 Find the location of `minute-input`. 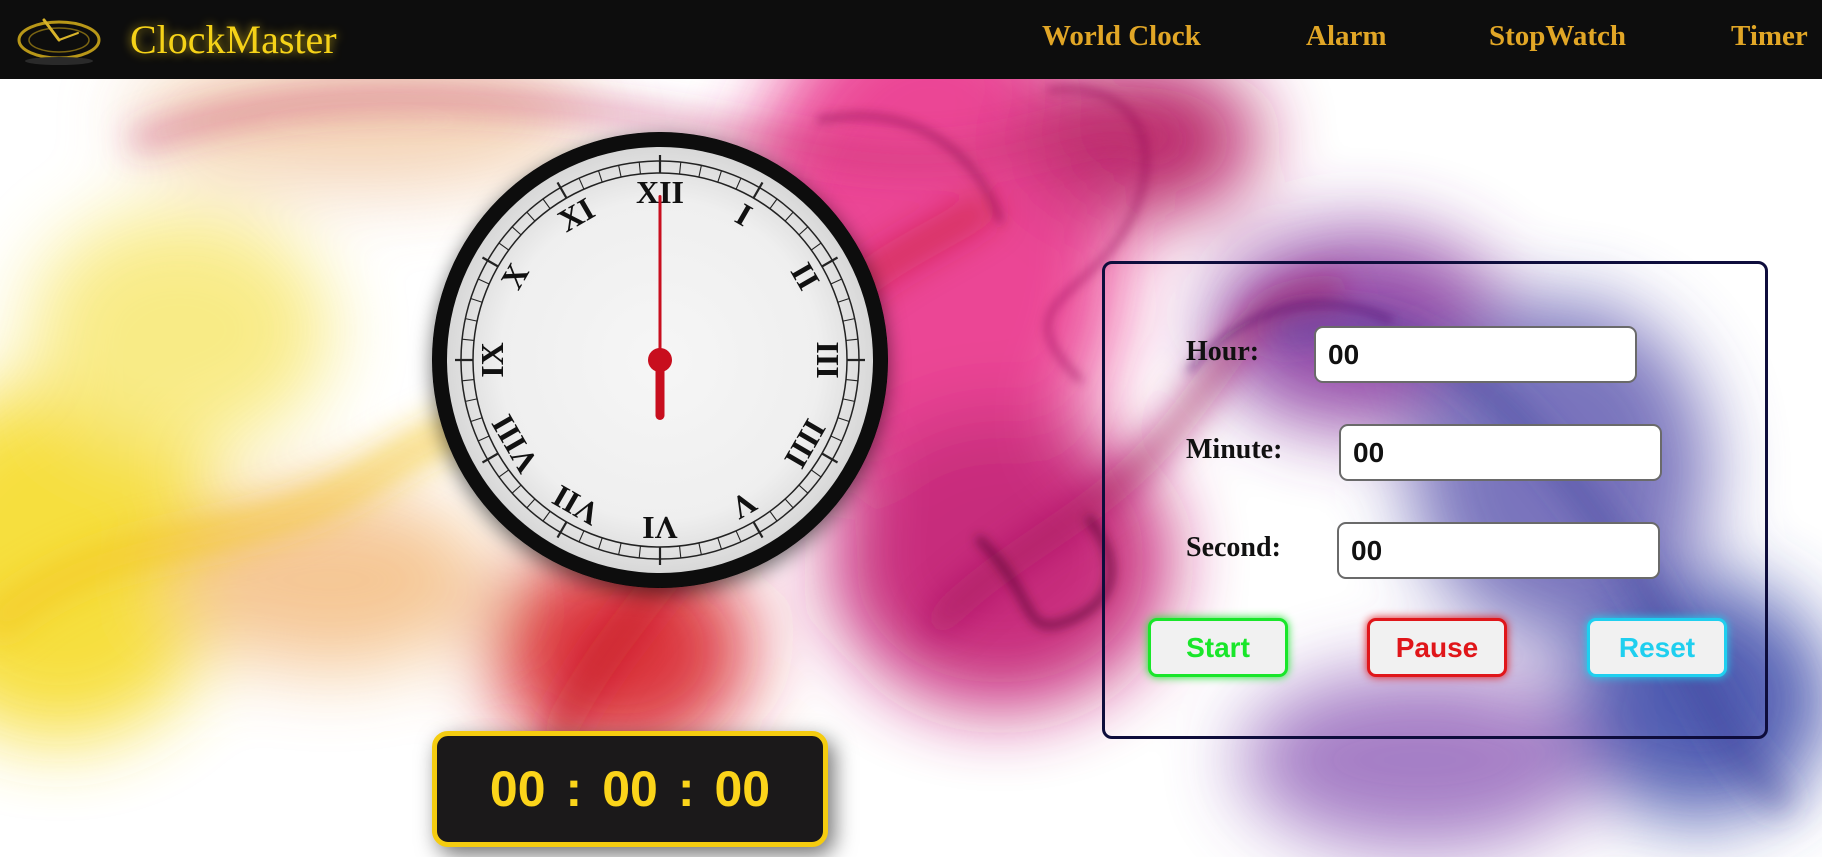

minute-input is located at coordinates (1500, 452).